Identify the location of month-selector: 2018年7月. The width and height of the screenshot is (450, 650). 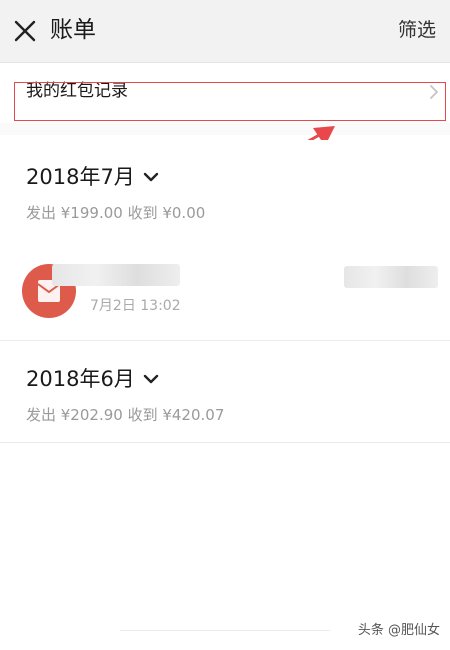
(92, 177).